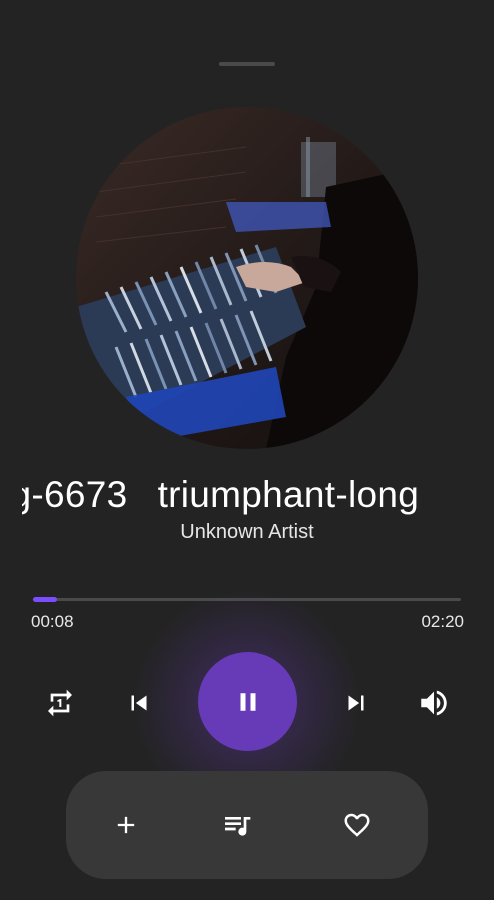 This screenshot has width=494, height=900. Describe the element at coordinates (247, 64) in the screenshot. I see `drag-handle` at that location.